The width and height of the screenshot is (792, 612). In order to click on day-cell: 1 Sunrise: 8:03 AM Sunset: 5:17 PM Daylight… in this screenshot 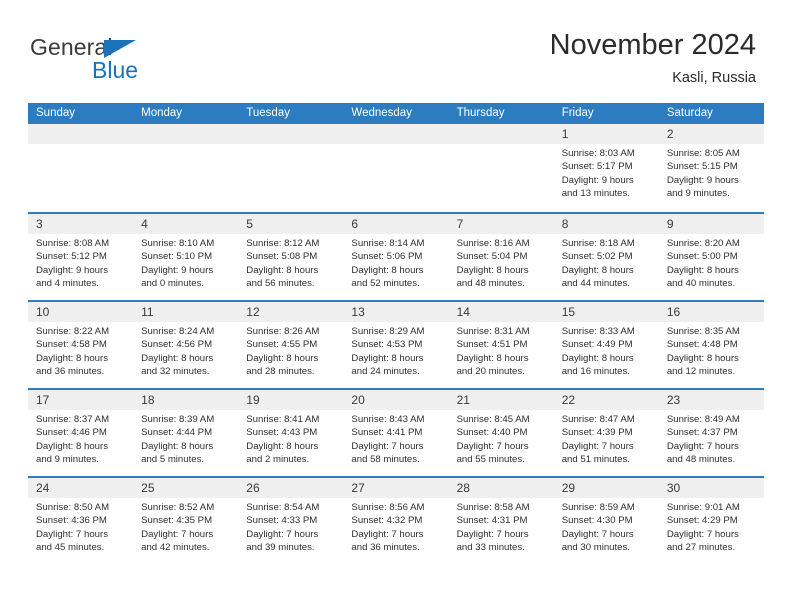, I will do `click(606, 167)`.